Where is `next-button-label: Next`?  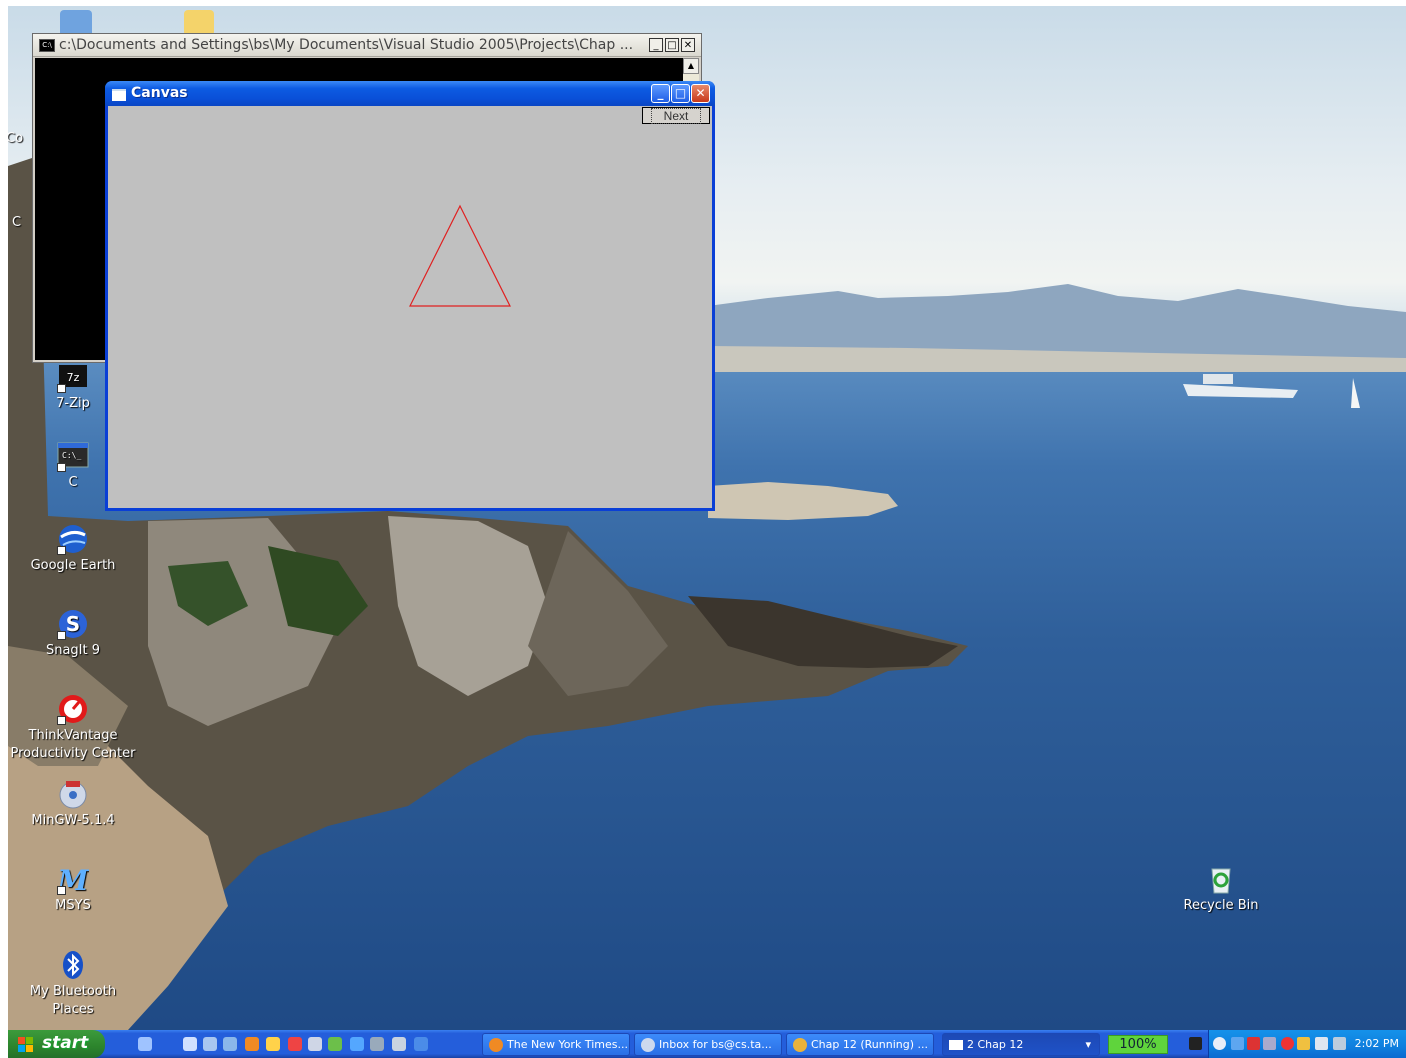 next-button-label: Next is located at coordinates (676, 116).